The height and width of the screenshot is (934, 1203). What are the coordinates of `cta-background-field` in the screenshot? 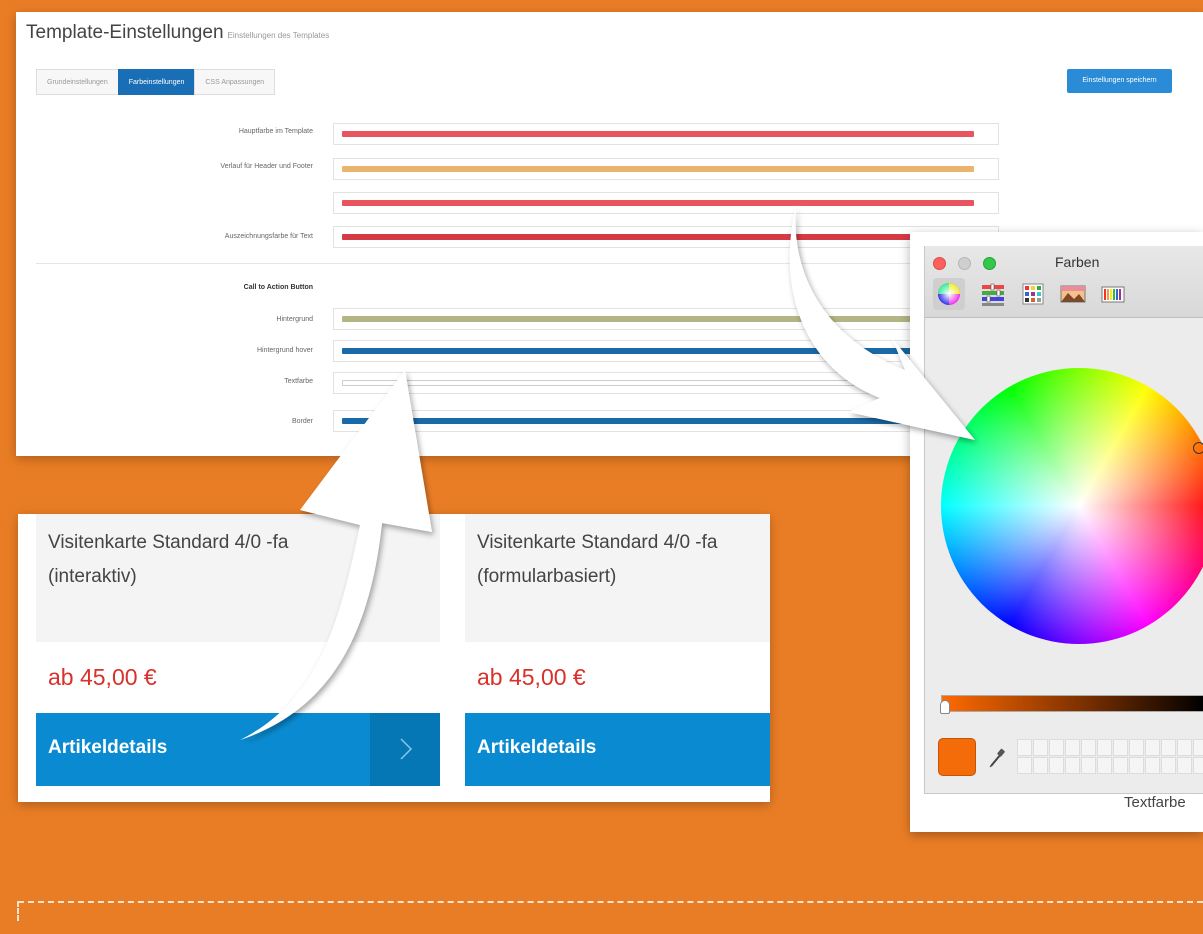 It's located at (666, 319).